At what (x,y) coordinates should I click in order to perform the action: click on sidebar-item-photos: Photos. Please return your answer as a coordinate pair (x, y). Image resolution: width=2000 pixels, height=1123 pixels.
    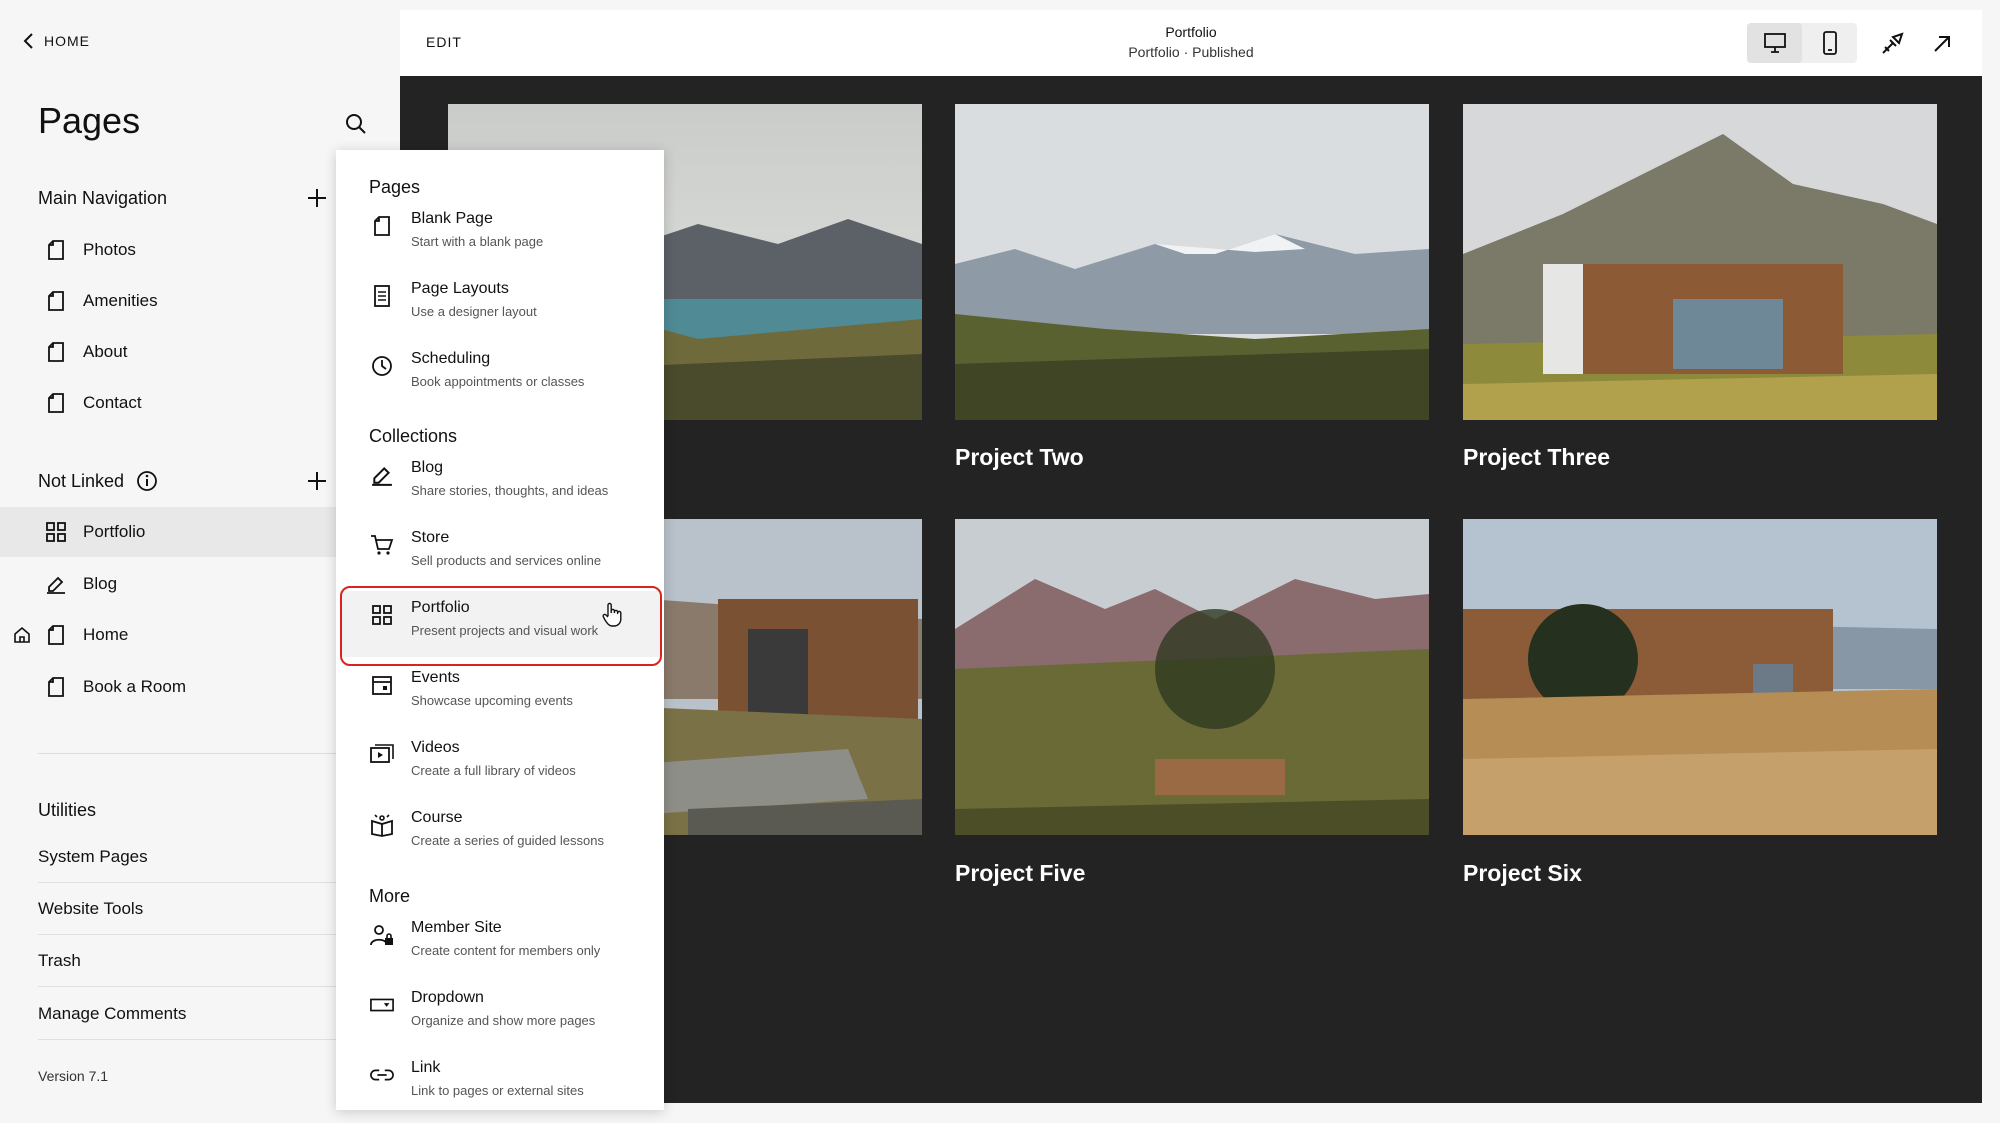
    Looking at the image, I should click on (170, 250).